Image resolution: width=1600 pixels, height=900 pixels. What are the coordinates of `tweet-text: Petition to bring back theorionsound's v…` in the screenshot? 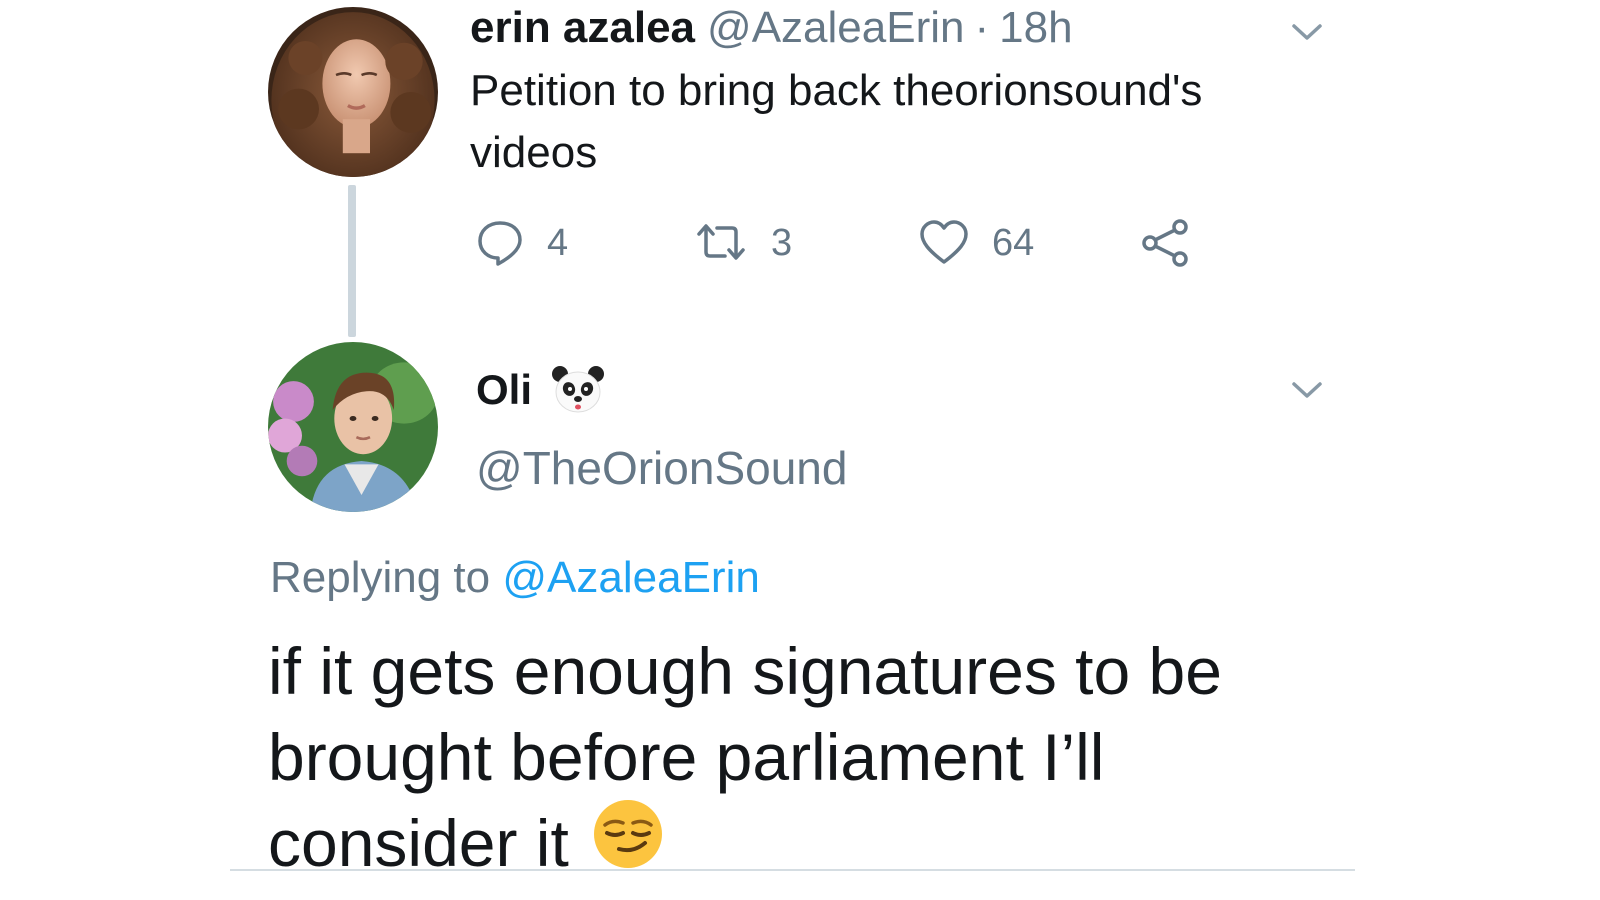 It's located at (836, 121).